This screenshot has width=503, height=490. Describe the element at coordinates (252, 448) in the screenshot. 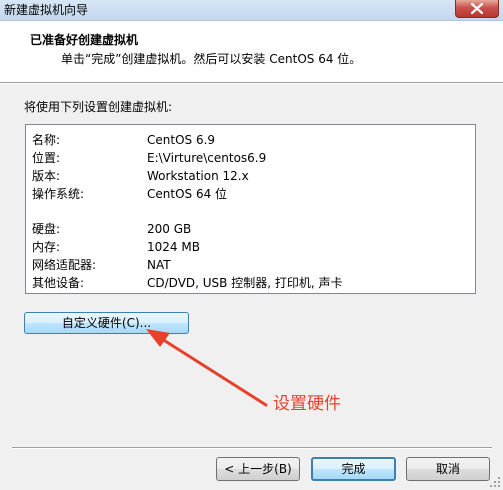

I see `footer-divider` at that location.